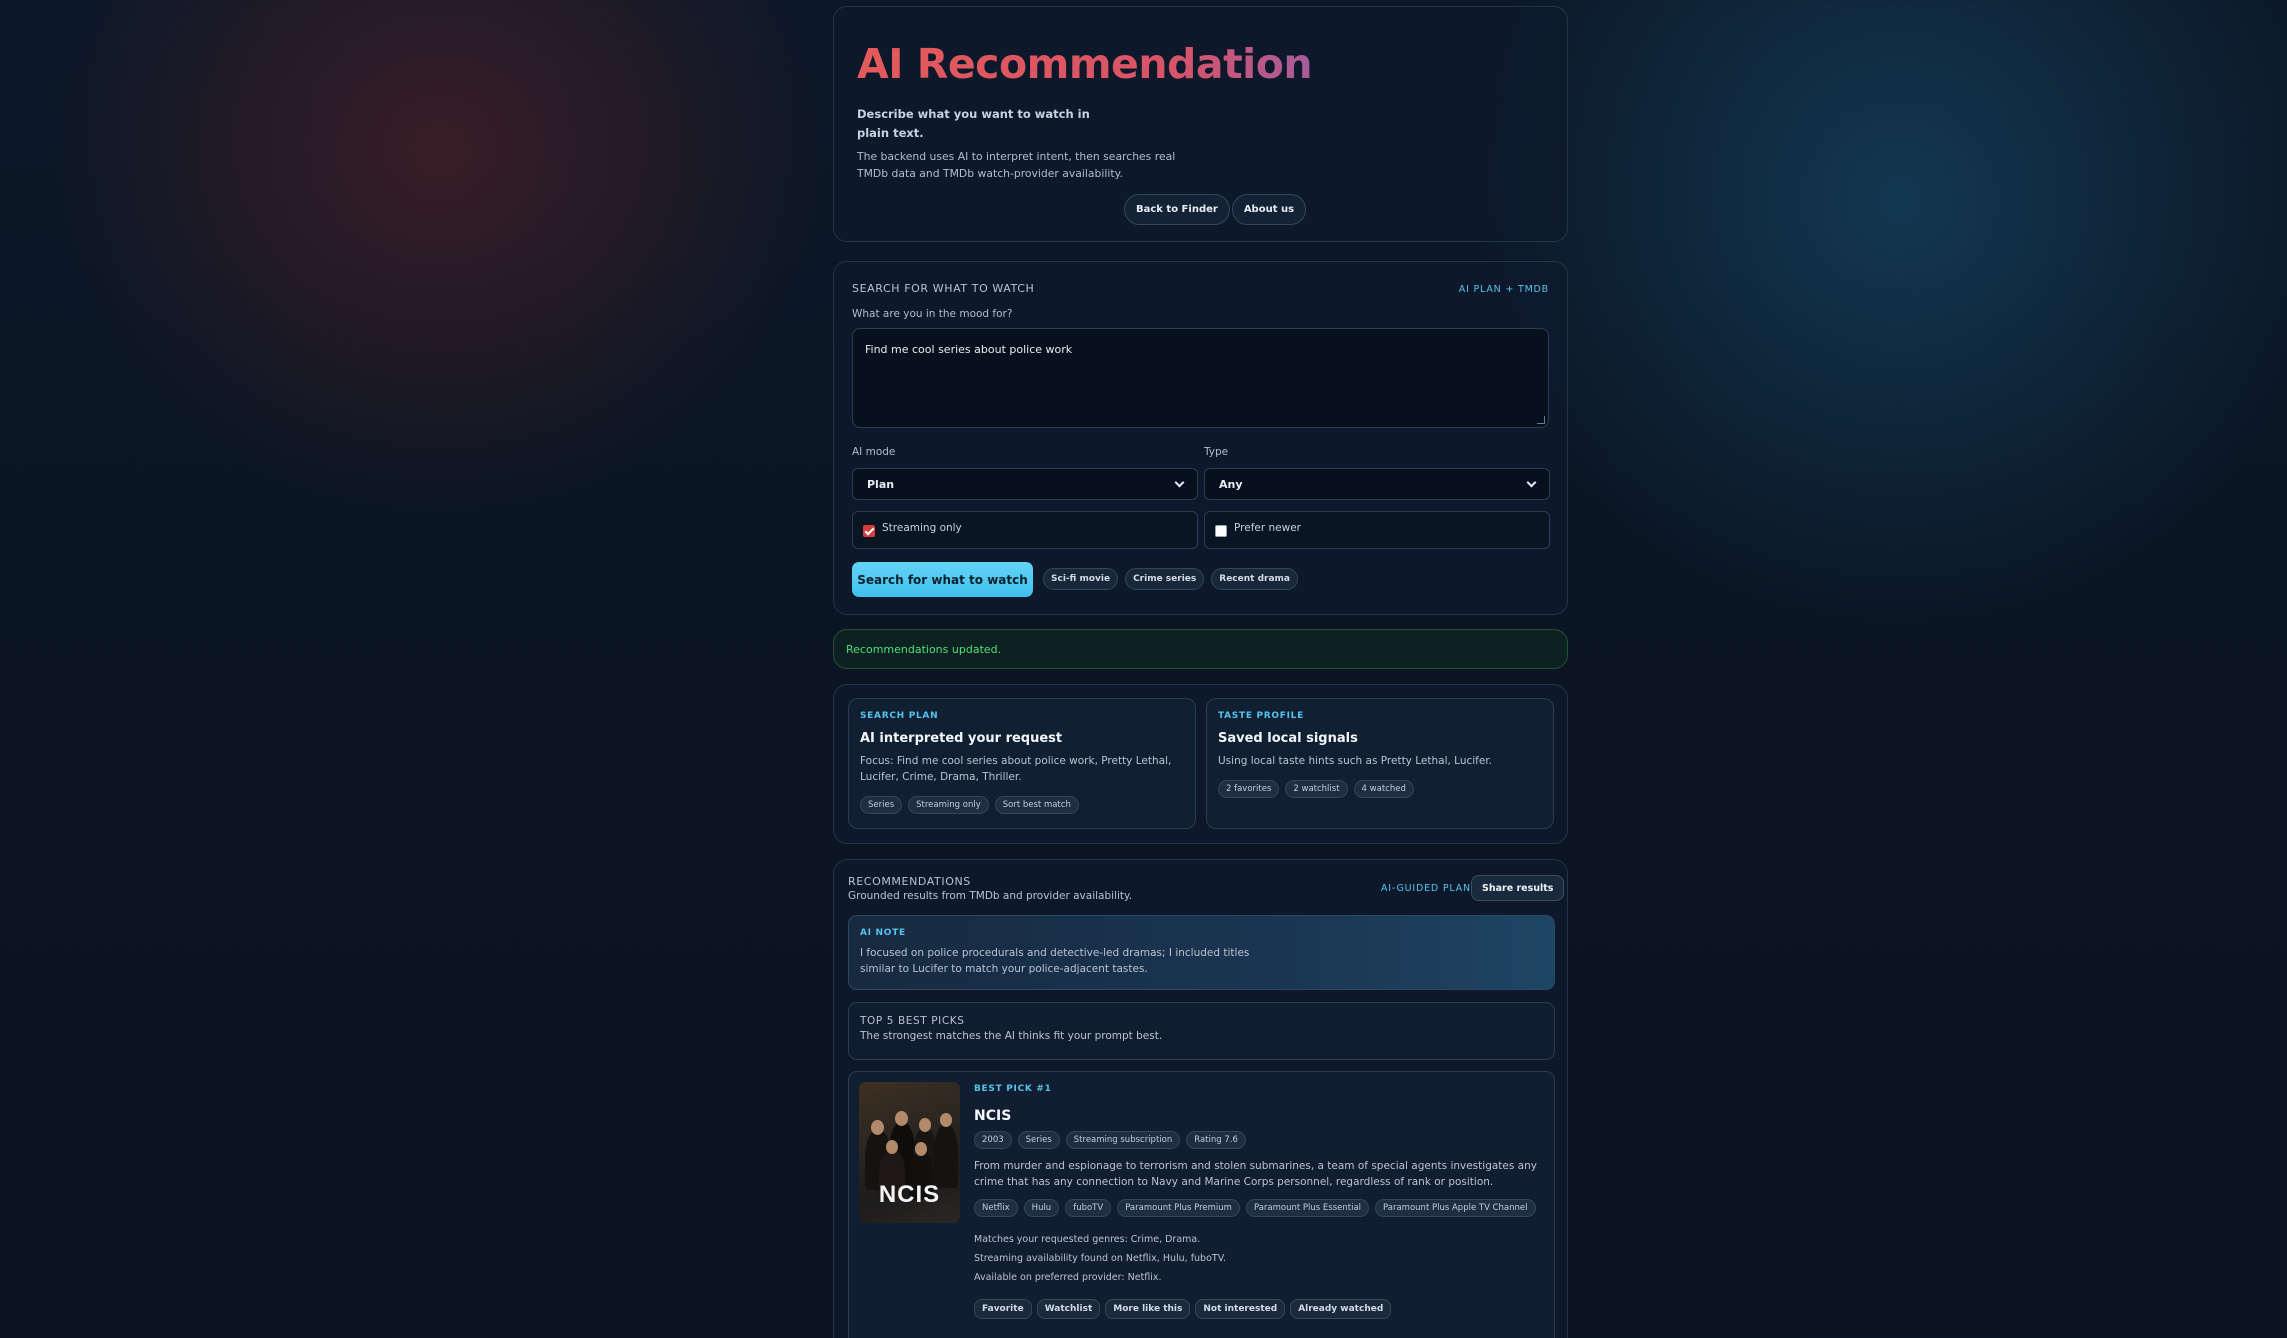 This screenshot has width=2287, height=1338. What do you see at coordinates (993, 1140) in the screenshot?
I see `meta-year: 2003` at bounding box center [993, 1140].